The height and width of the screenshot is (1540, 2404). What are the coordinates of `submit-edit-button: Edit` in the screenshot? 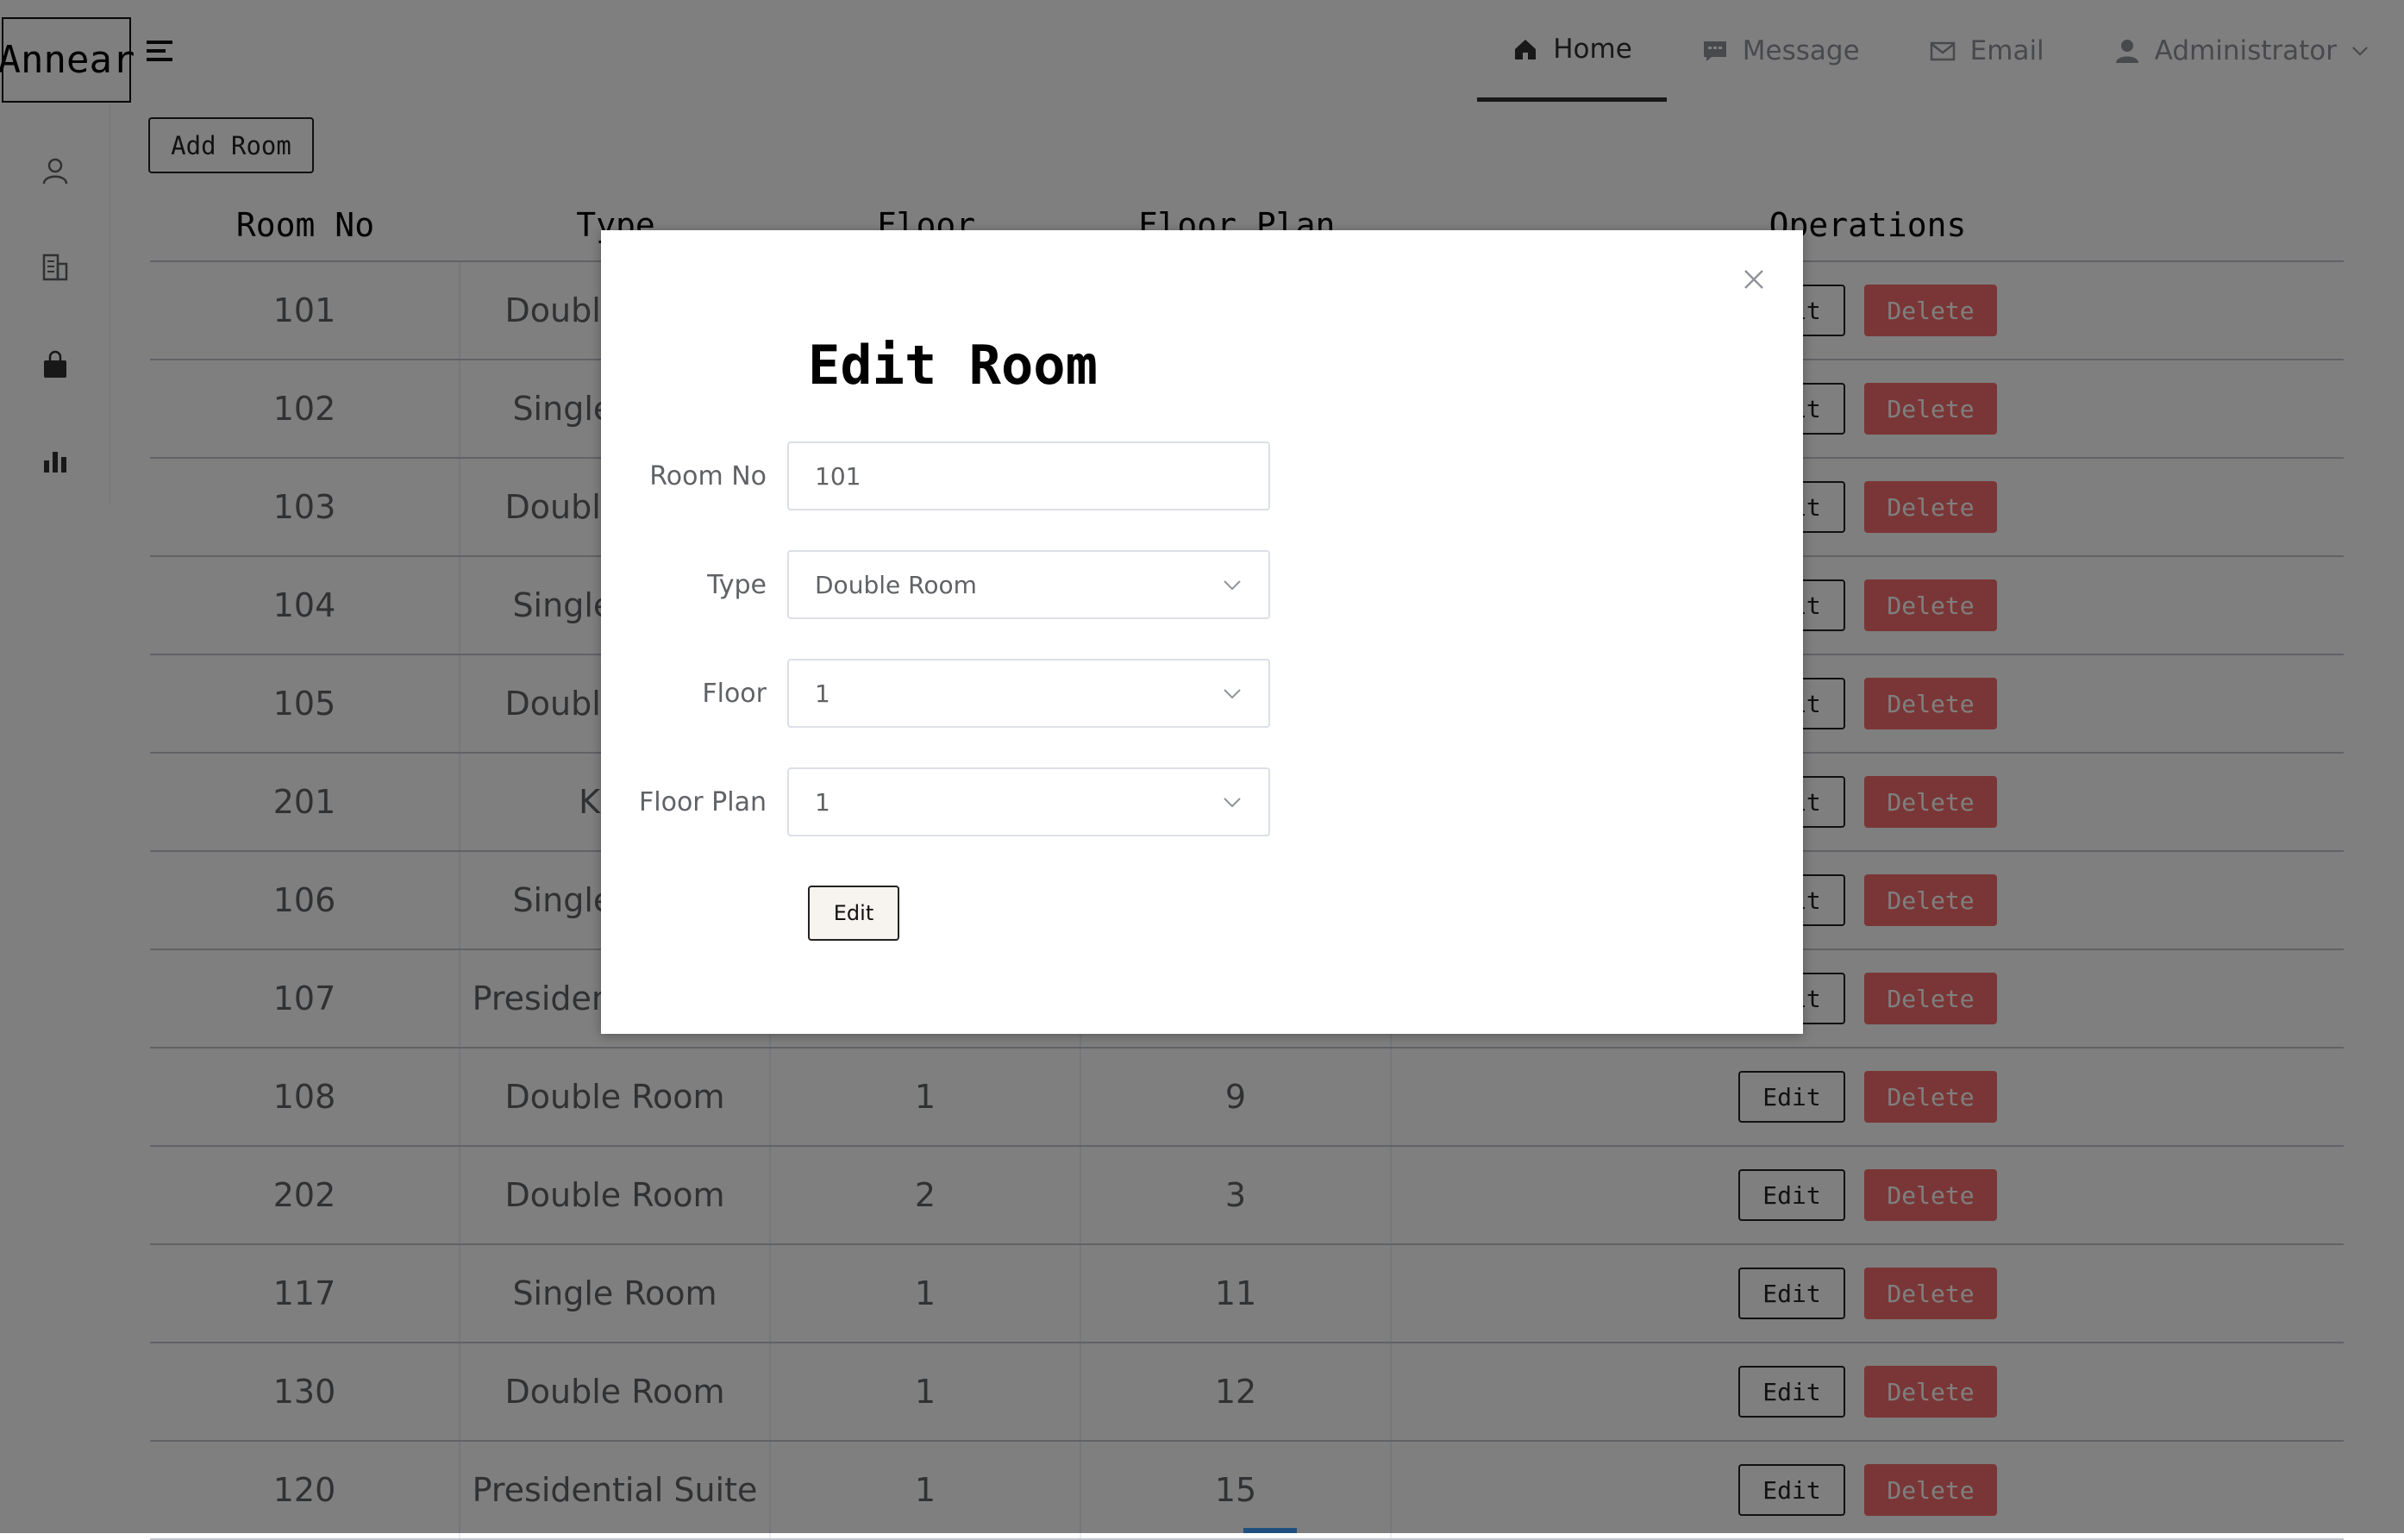 It's located at (854, 914).